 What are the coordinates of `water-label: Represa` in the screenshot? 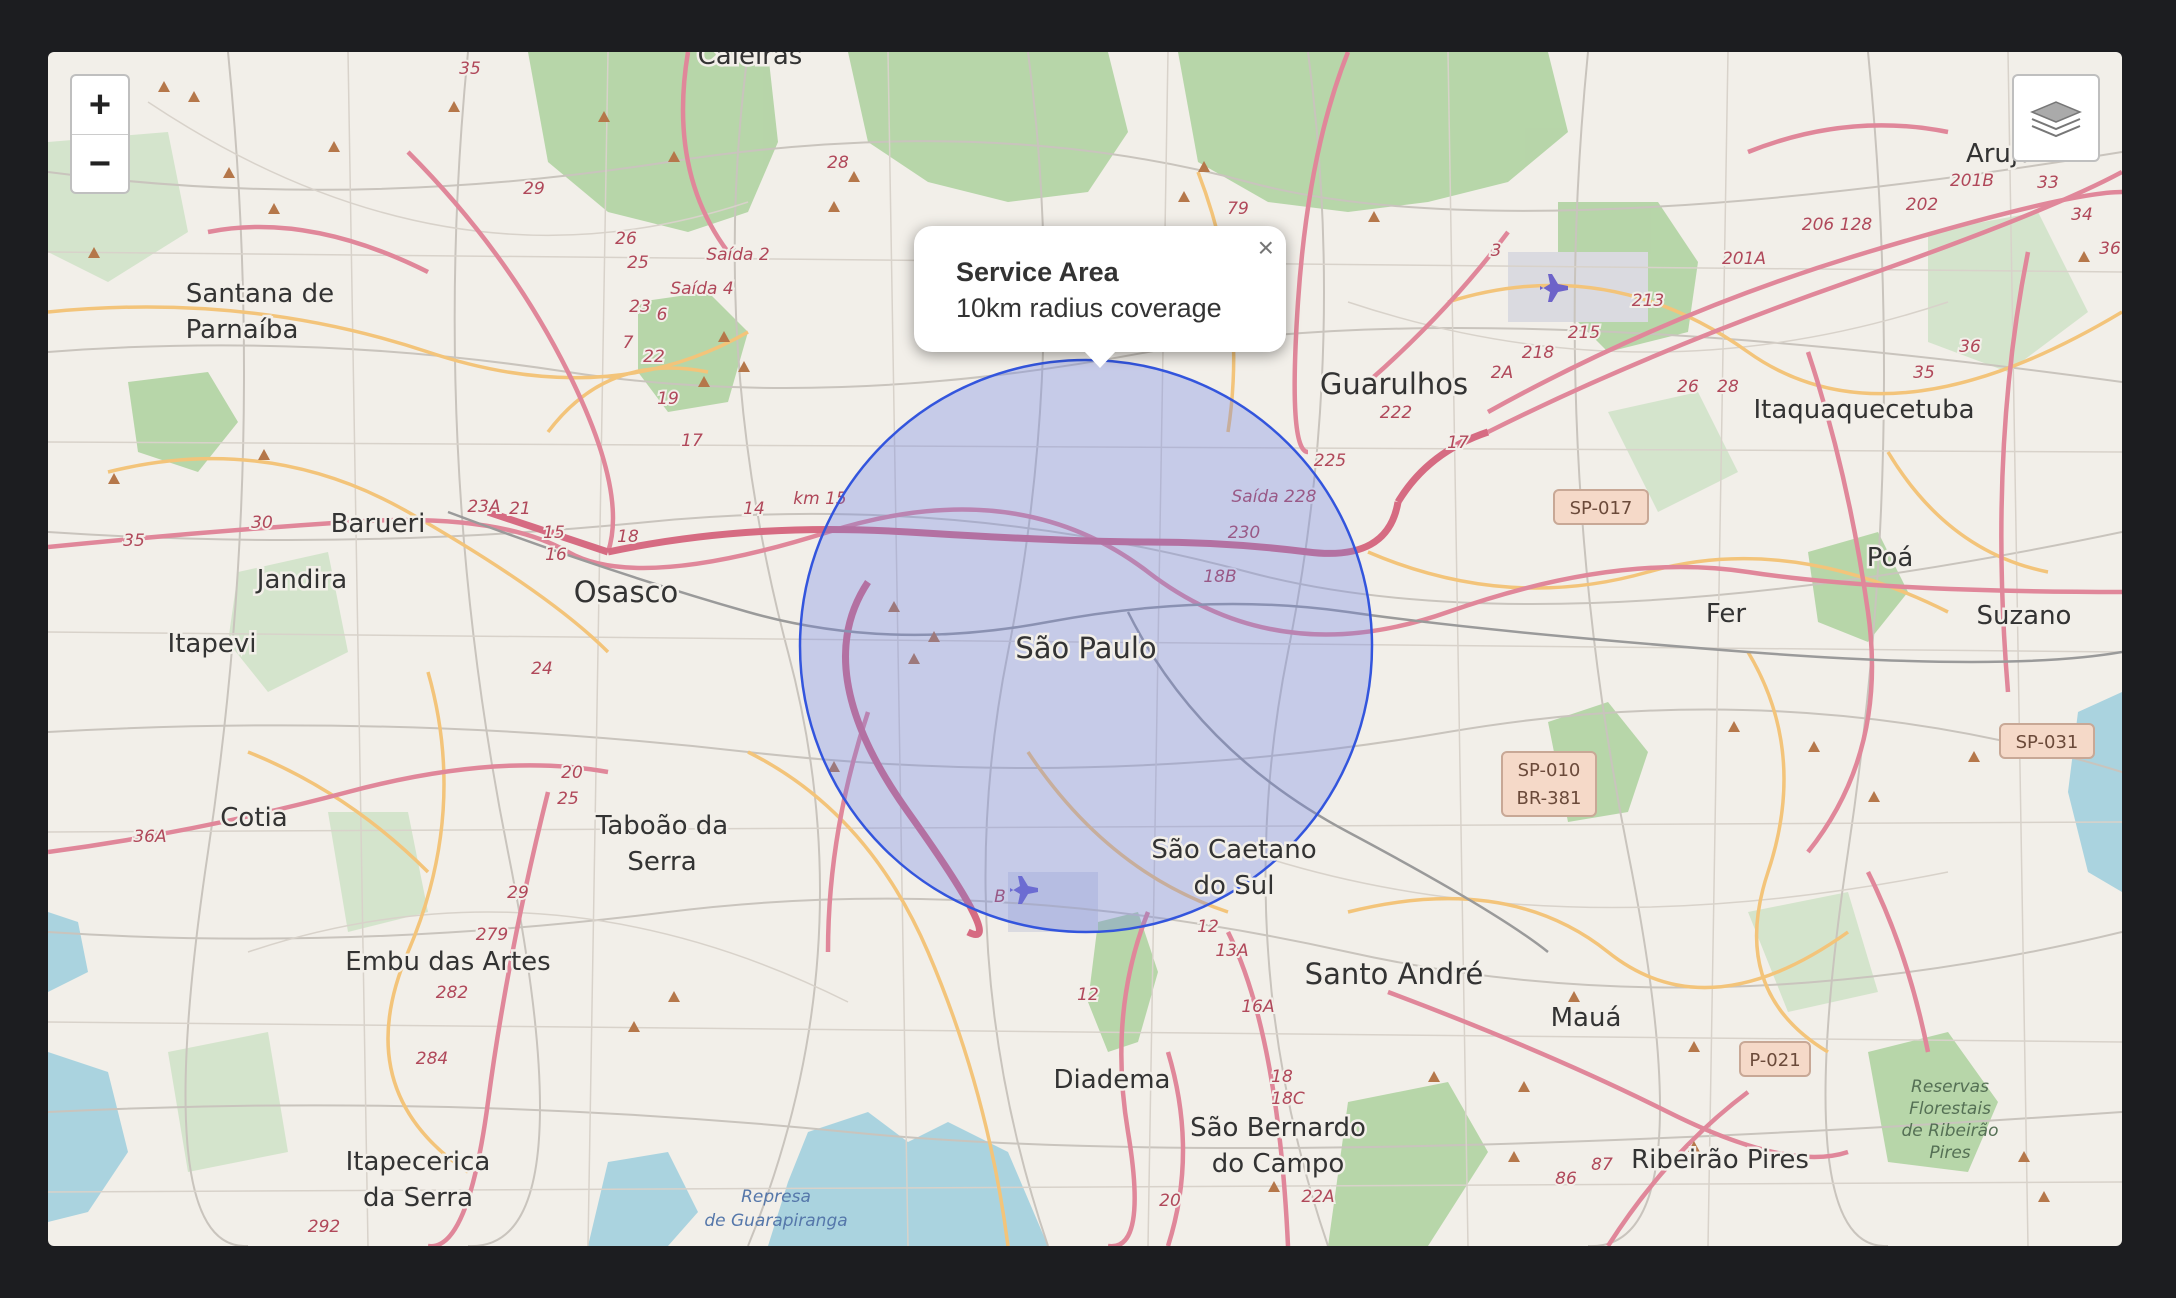 It's located at (776, 1197).